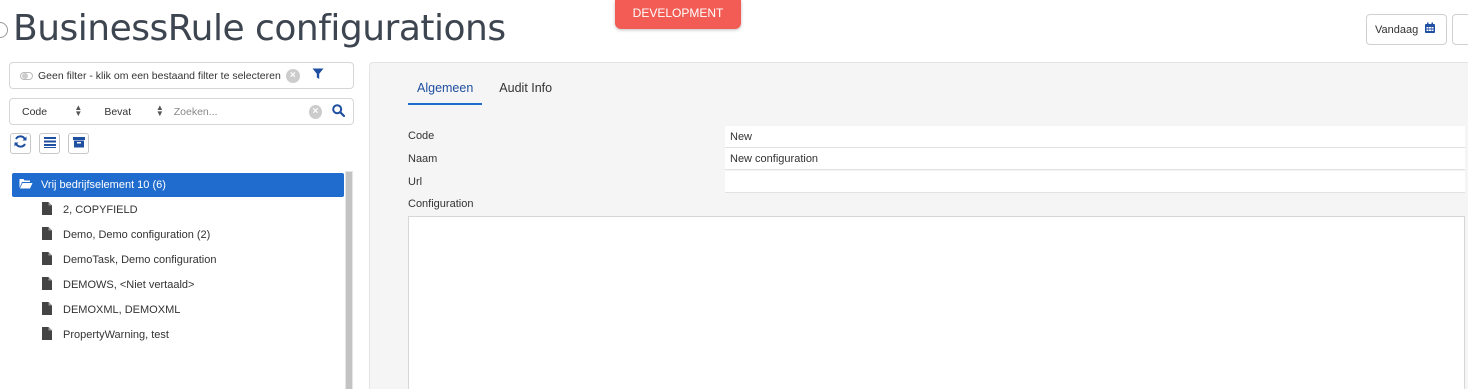  I want to click on tree-item: Demo, Demo configuration (2), so click(178, 234).